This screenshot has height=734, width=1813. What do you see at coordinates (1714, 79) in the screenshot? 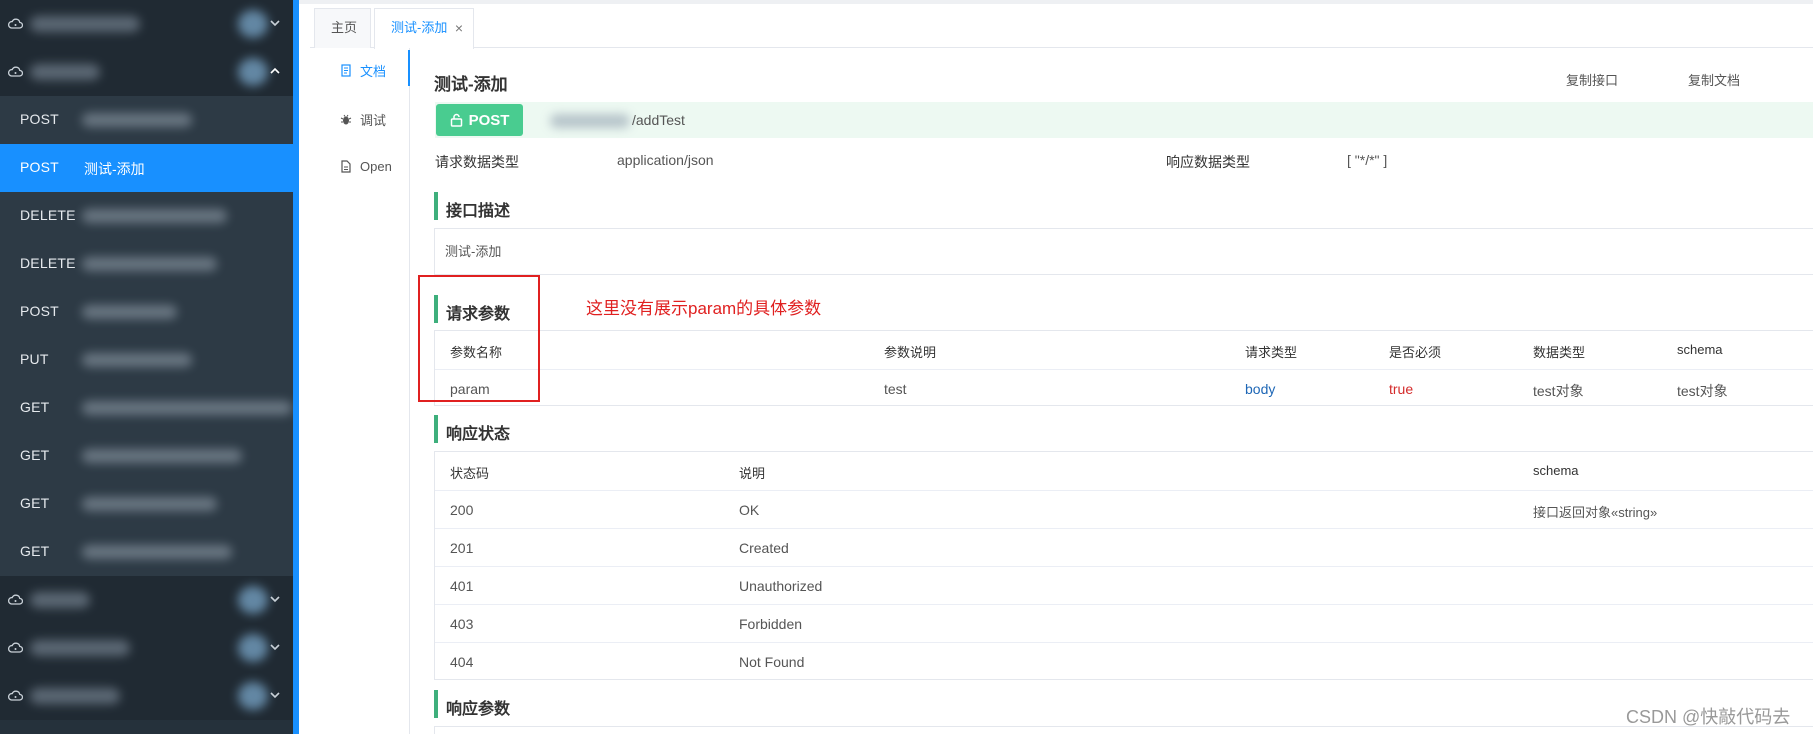
I see `copy-doc-button: 复制文档` at bounding box center [1714, 79].